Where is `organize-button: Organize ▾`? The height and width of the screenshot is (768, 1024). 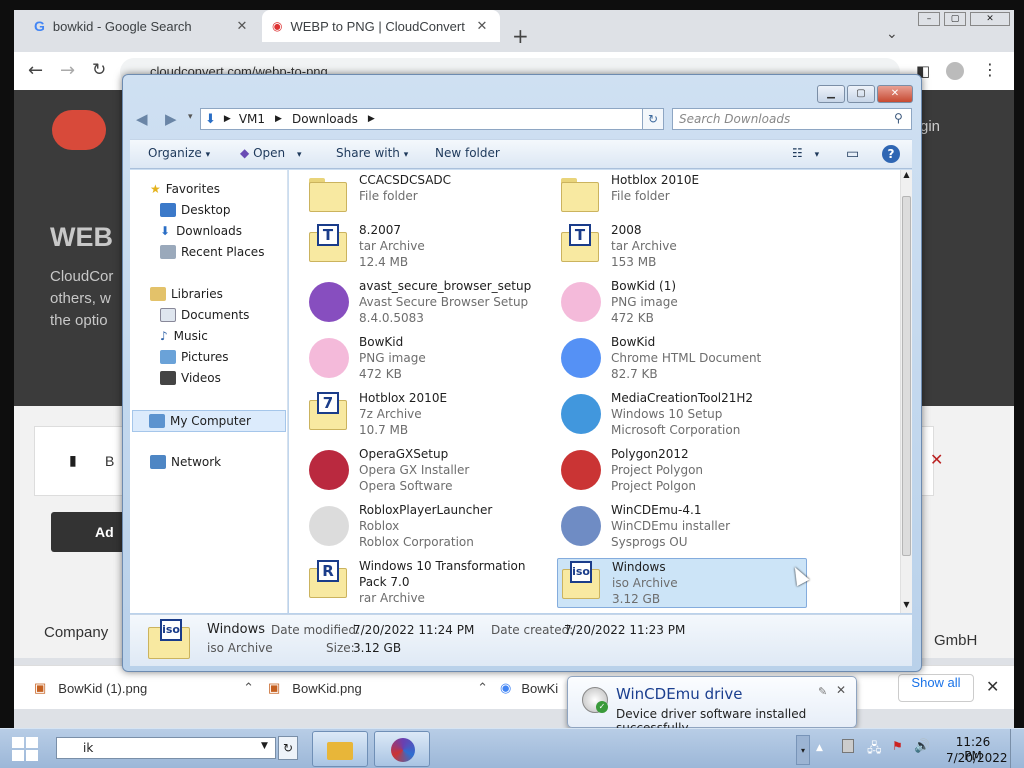
organize-button: Organize ▾ is located at coordinates (179, 153).